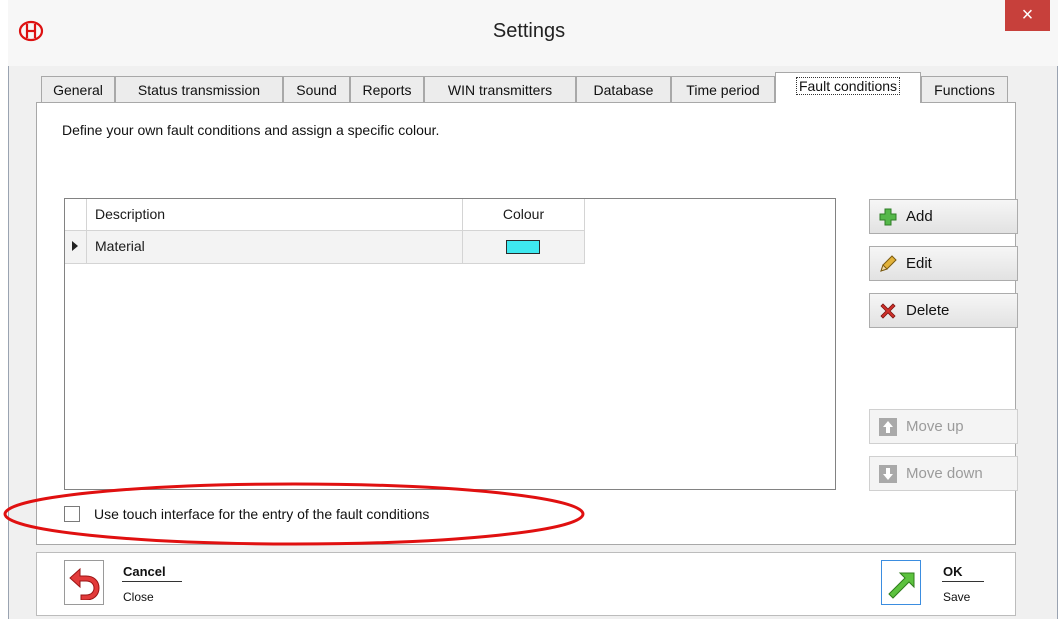 This screenshot has width=1058, height=619. Describe the element at coordinates (888, 474) in the screenshot. I see `arrow-down-icon` at that location.